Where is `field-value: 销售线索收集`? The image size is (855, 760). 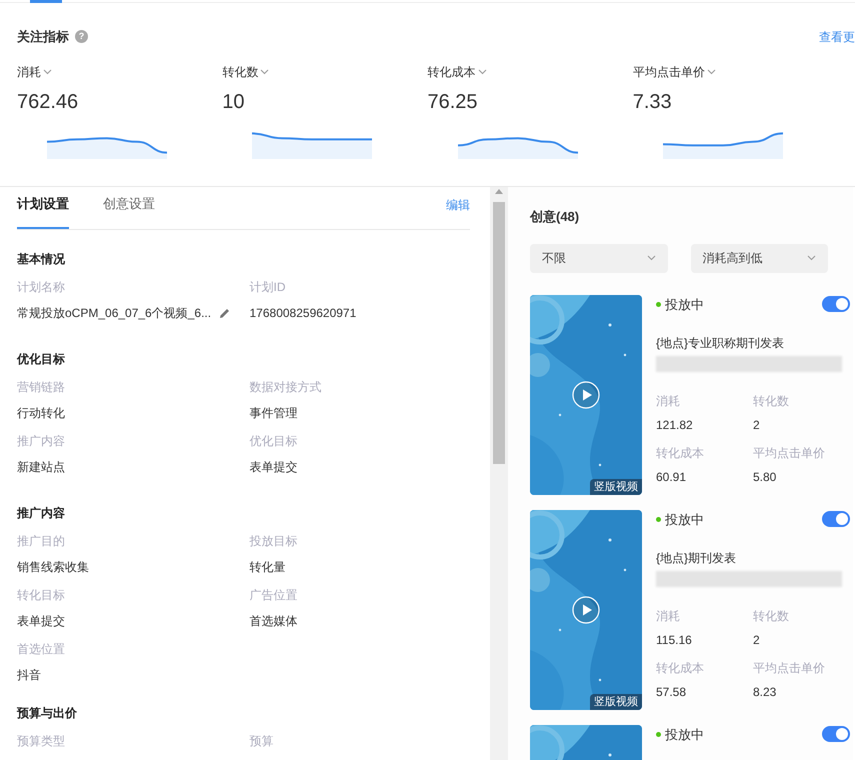
field-value: 销售线索收集 is located at coordinates (53, 567).